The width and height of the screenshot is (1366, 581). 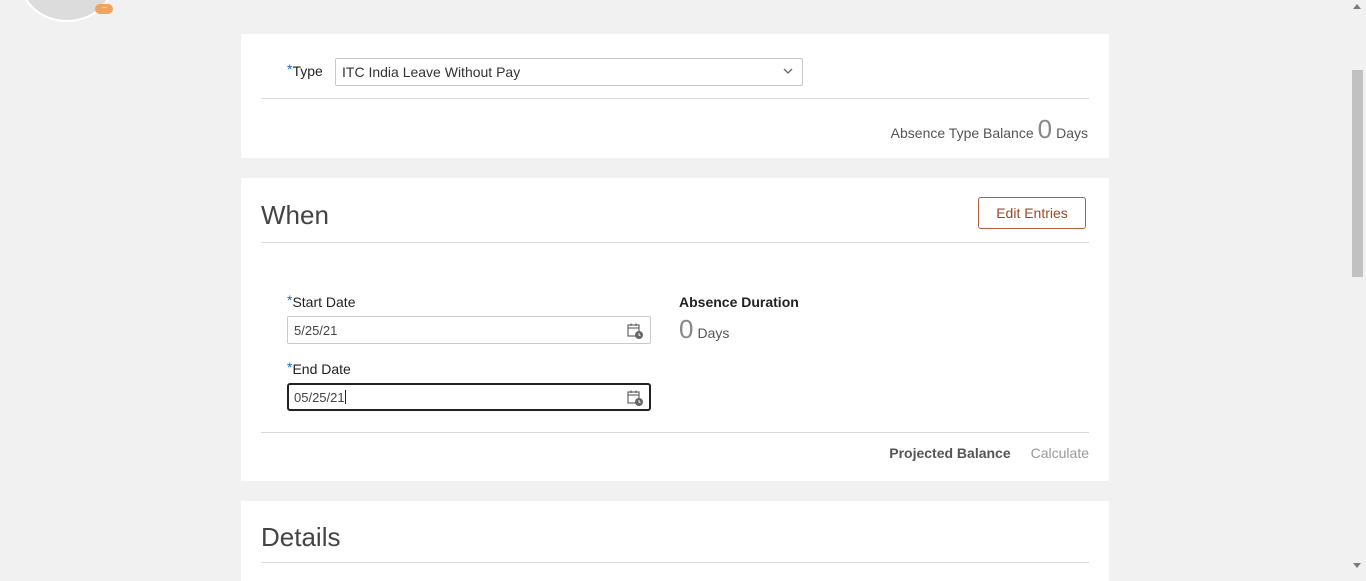 I want to click on start-date-label: *Start Date, so click(x=321, y=301).